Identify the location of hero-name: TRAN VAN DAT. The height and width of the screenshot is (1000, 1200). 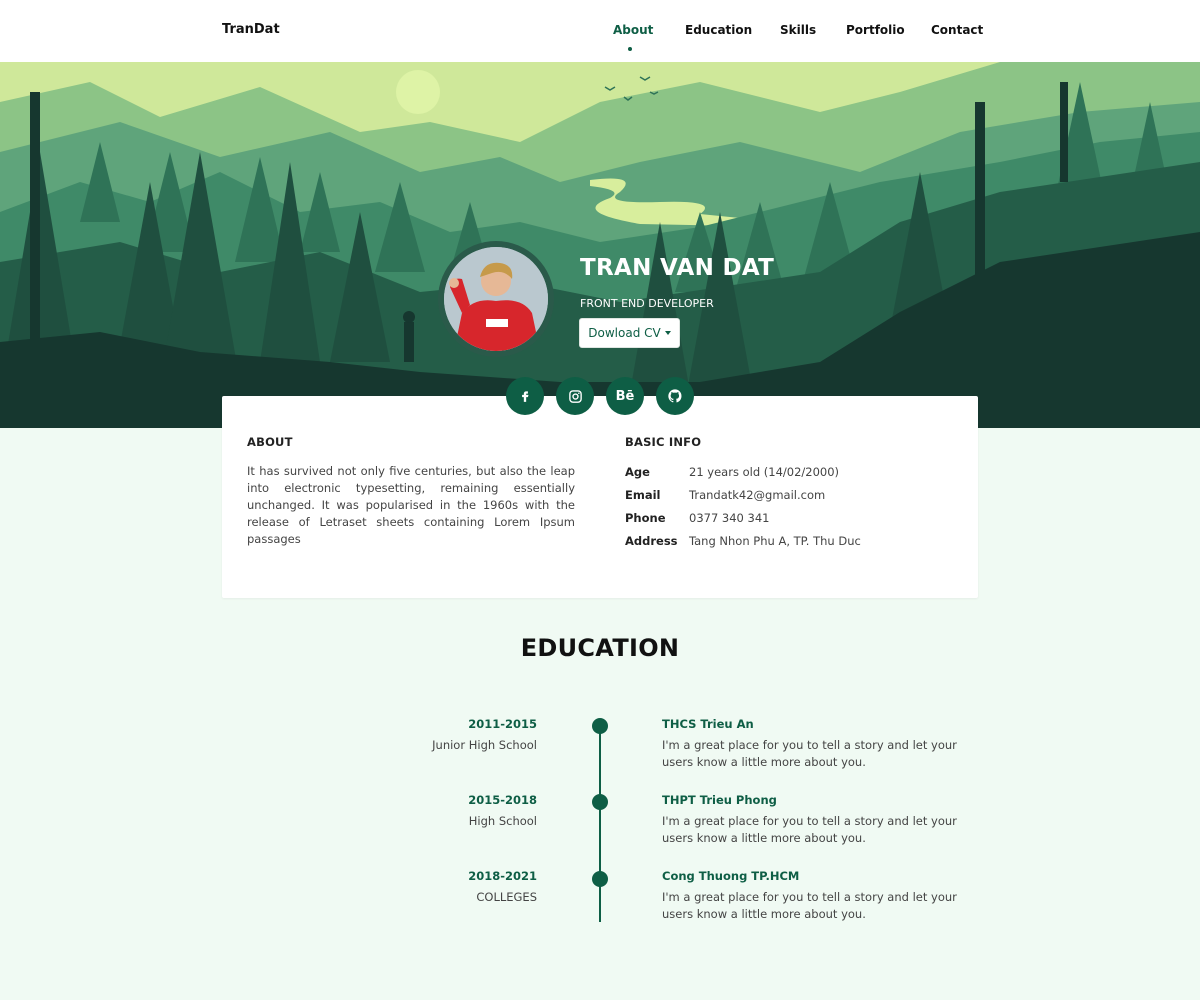
(677, 268).